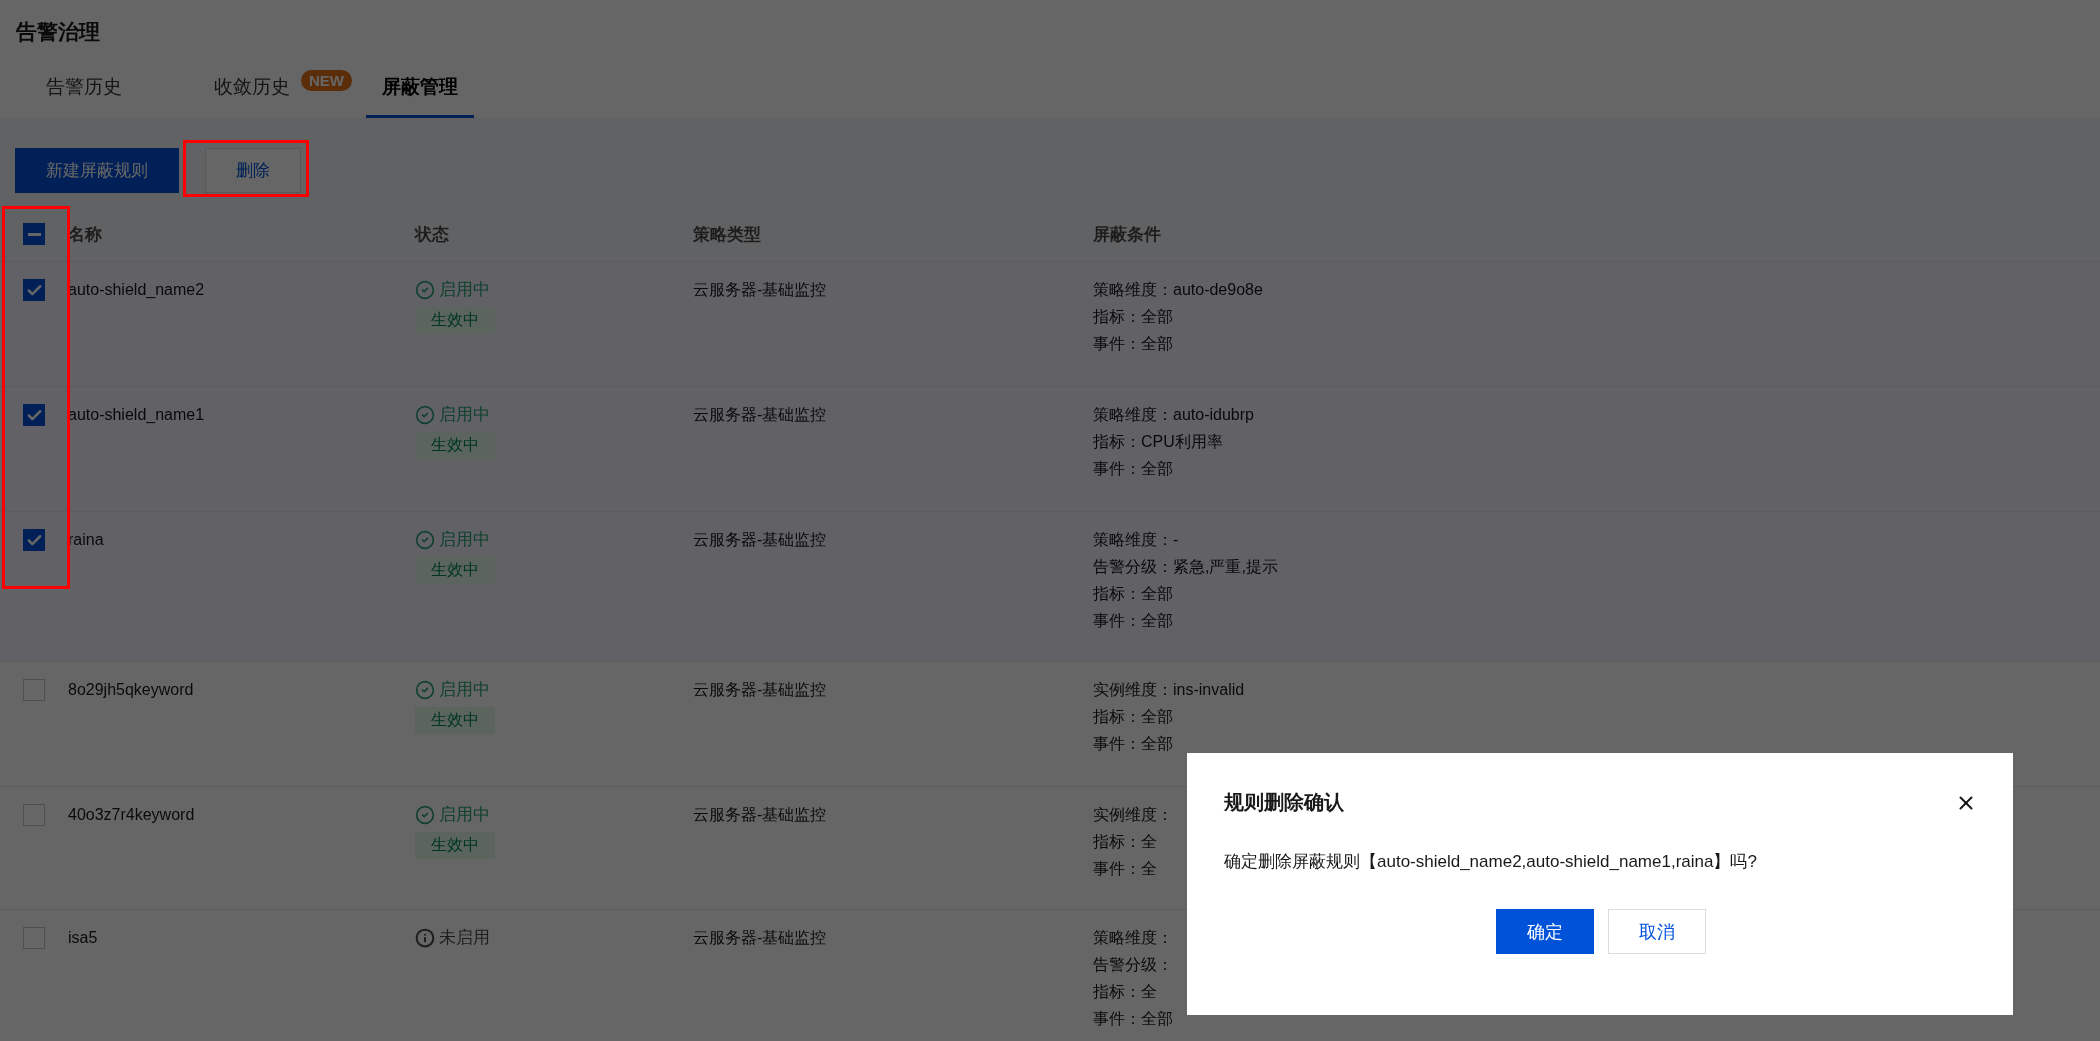  I want to click on table-cell-text: 40o3z7r4keyword, so click(131, 815).